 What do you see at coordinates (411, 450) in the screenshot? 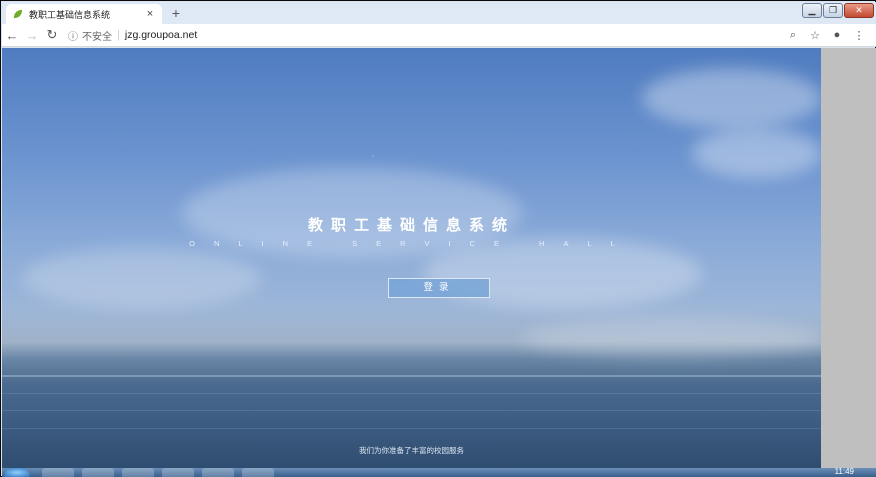
I see `footer-text: 我们为你准备了丰富的校园服务` at bounding box center [411, 450].